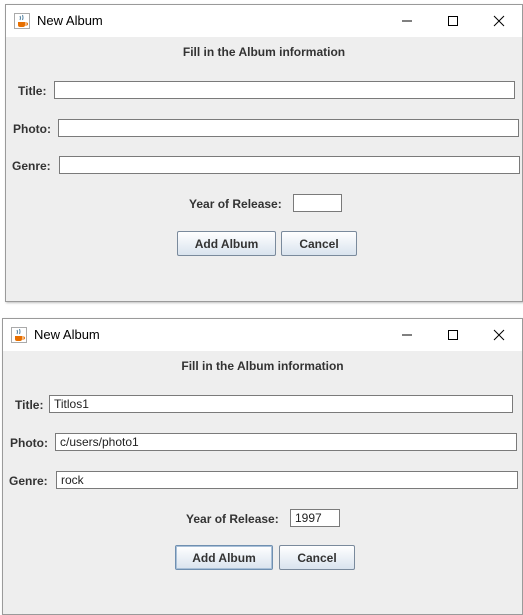 This screenshot has width=523, height=615. I want to click on title-field: Titlos1, so click(281, 404).